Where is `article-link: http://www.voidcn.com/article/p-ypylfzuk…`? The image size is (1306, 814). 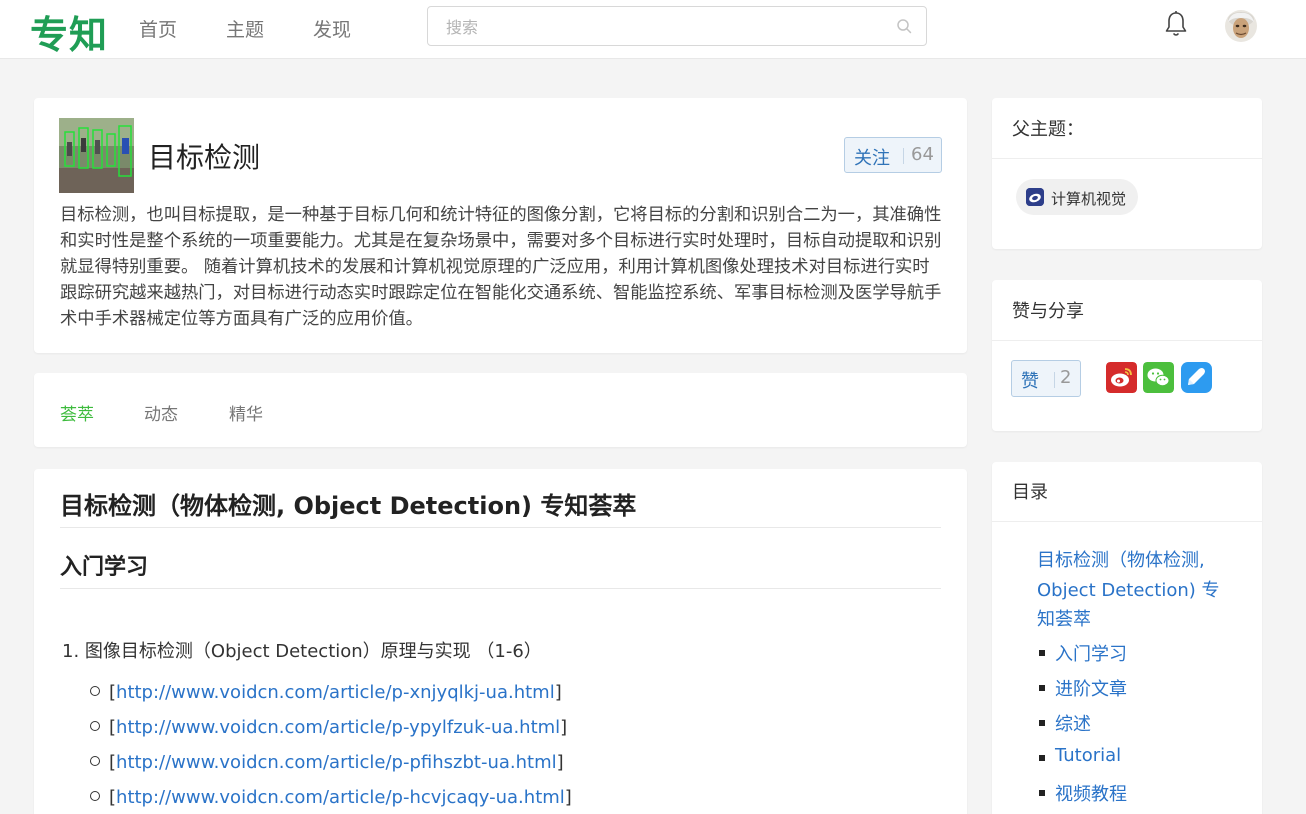
article-link: http://www.voidcn.com/article/p-ypylfzuk… is located at coordinates (338, 727).